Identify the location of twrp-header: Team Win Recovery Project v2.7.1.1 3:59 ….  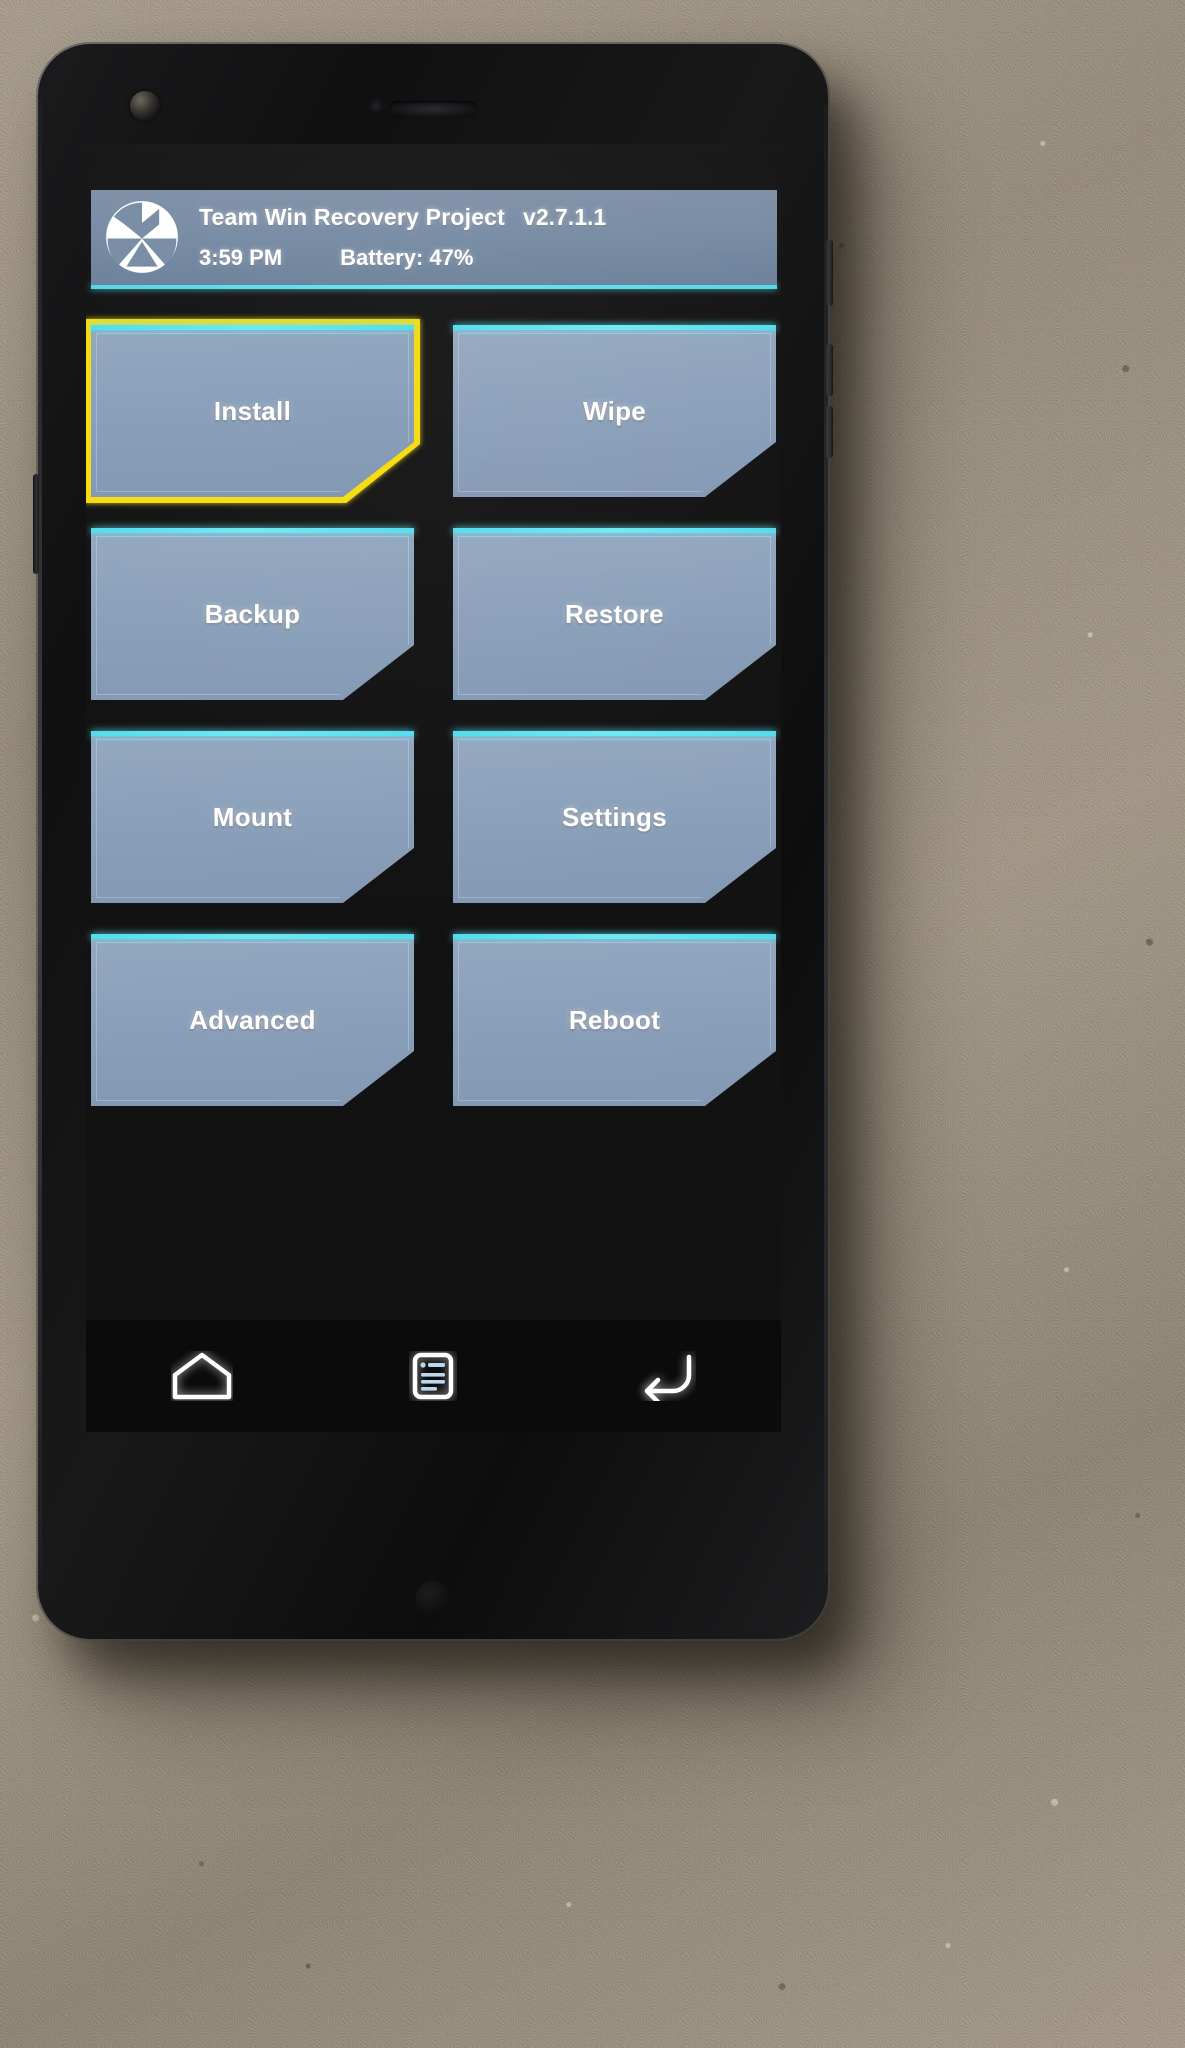
(434, 237).